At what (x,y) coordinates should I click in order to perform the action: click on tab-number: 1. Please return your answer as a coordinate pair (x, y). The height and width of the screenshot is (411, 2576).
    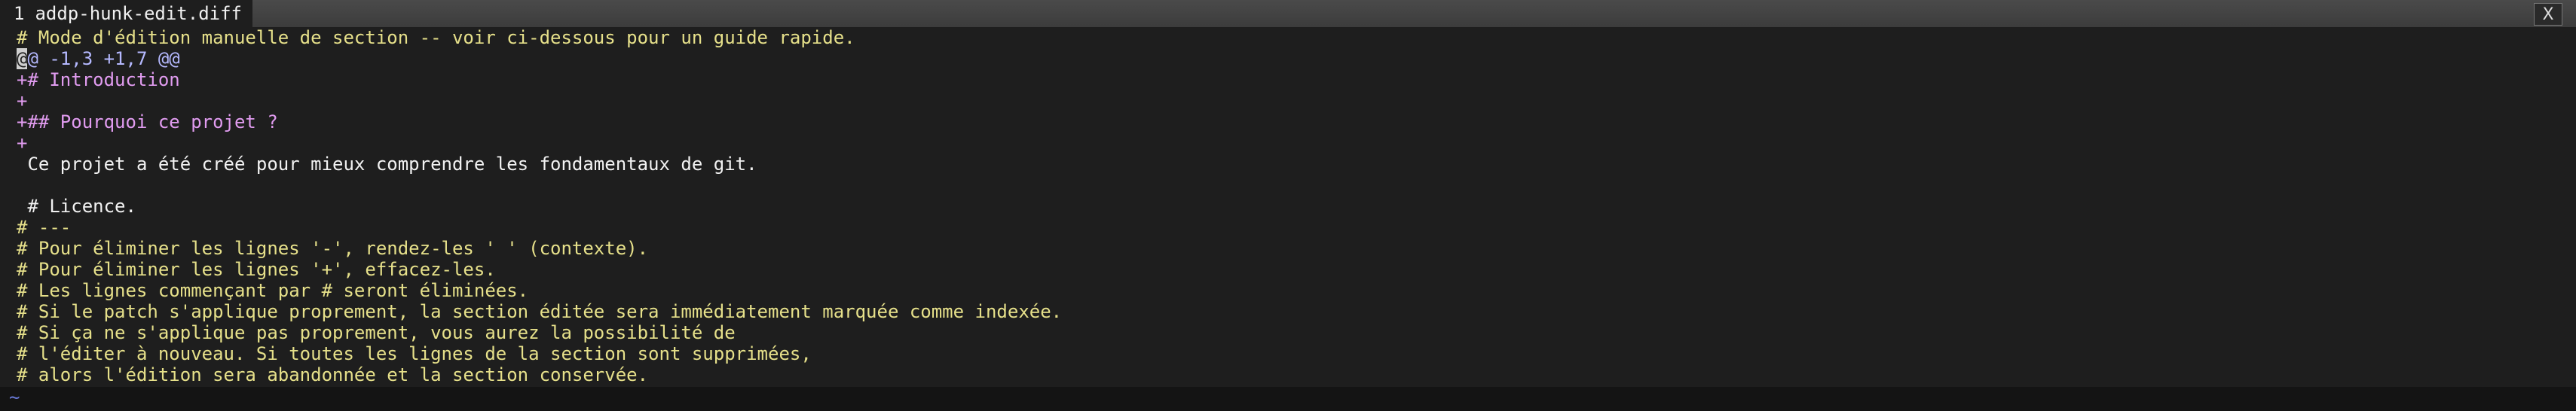
    Looking at the image, I should click on (19, 13).